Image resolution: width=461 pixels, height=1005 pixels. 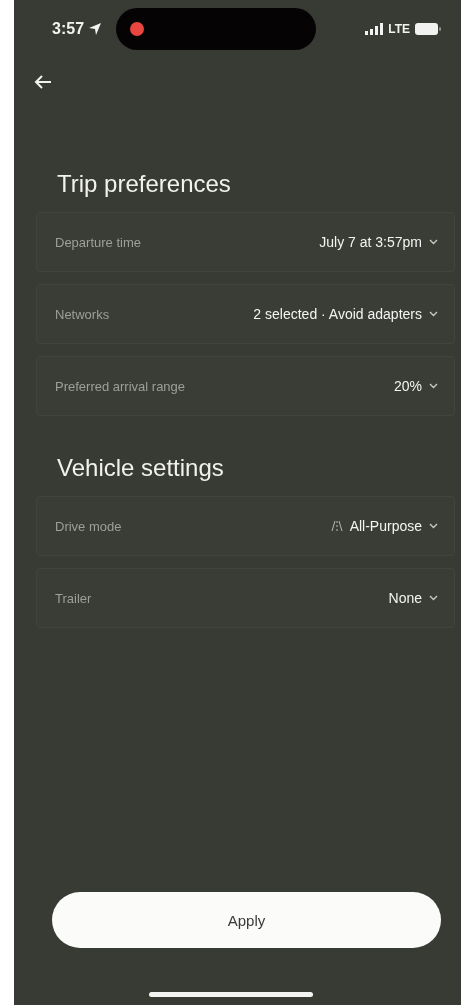 I want to click on setting-row: Preferred arrival range 20%, so click(x=245, y=386).